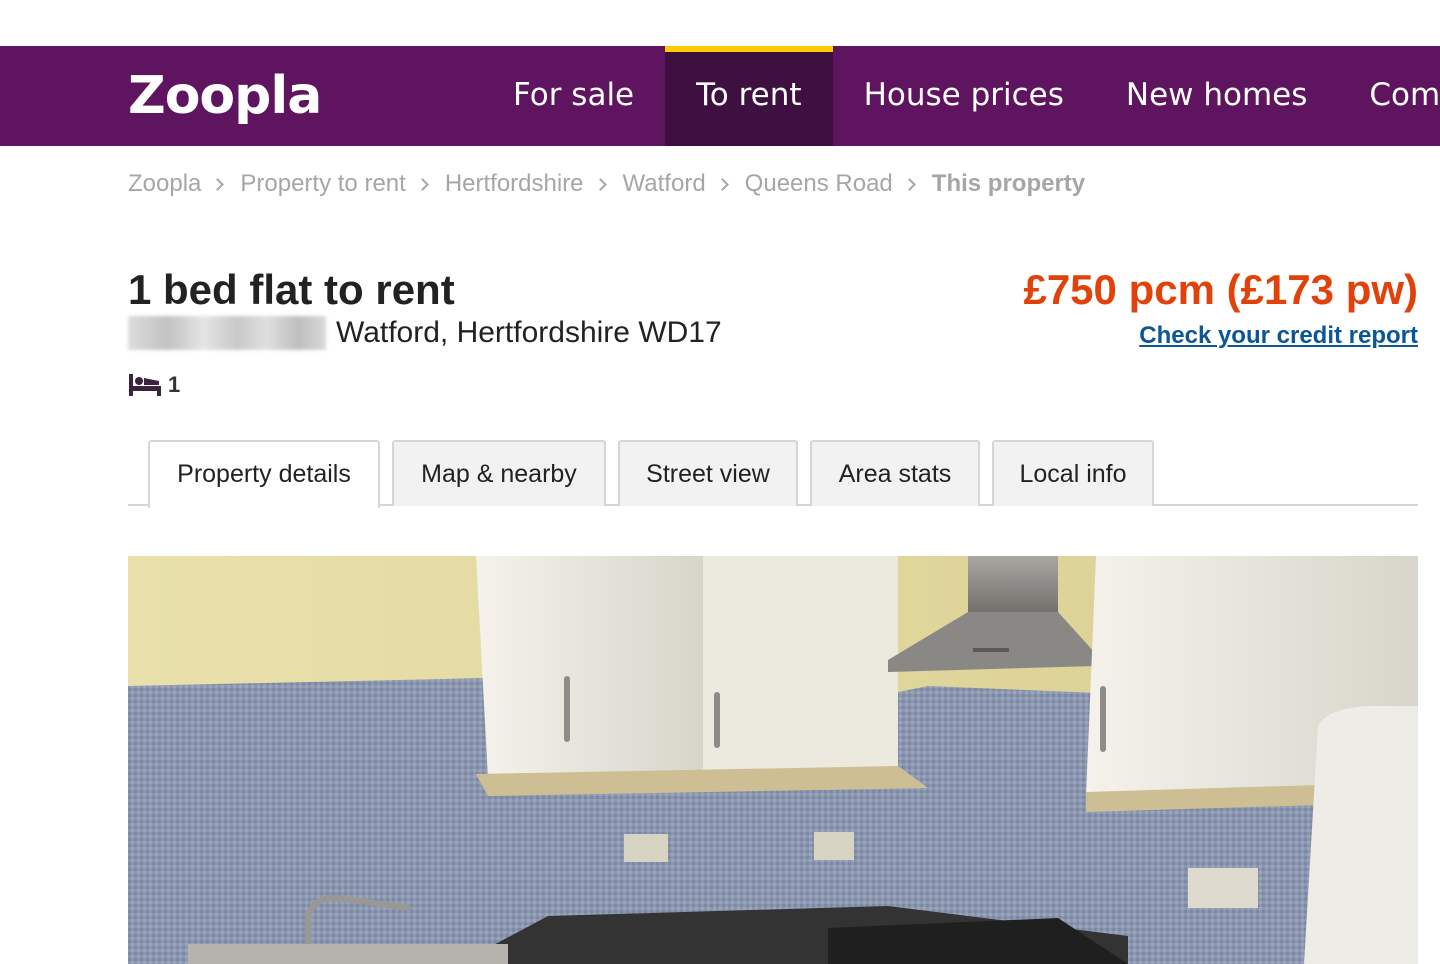  Describe the element at coordinates (145, 385) in the screenshot. I see `bed-icon` at that location.